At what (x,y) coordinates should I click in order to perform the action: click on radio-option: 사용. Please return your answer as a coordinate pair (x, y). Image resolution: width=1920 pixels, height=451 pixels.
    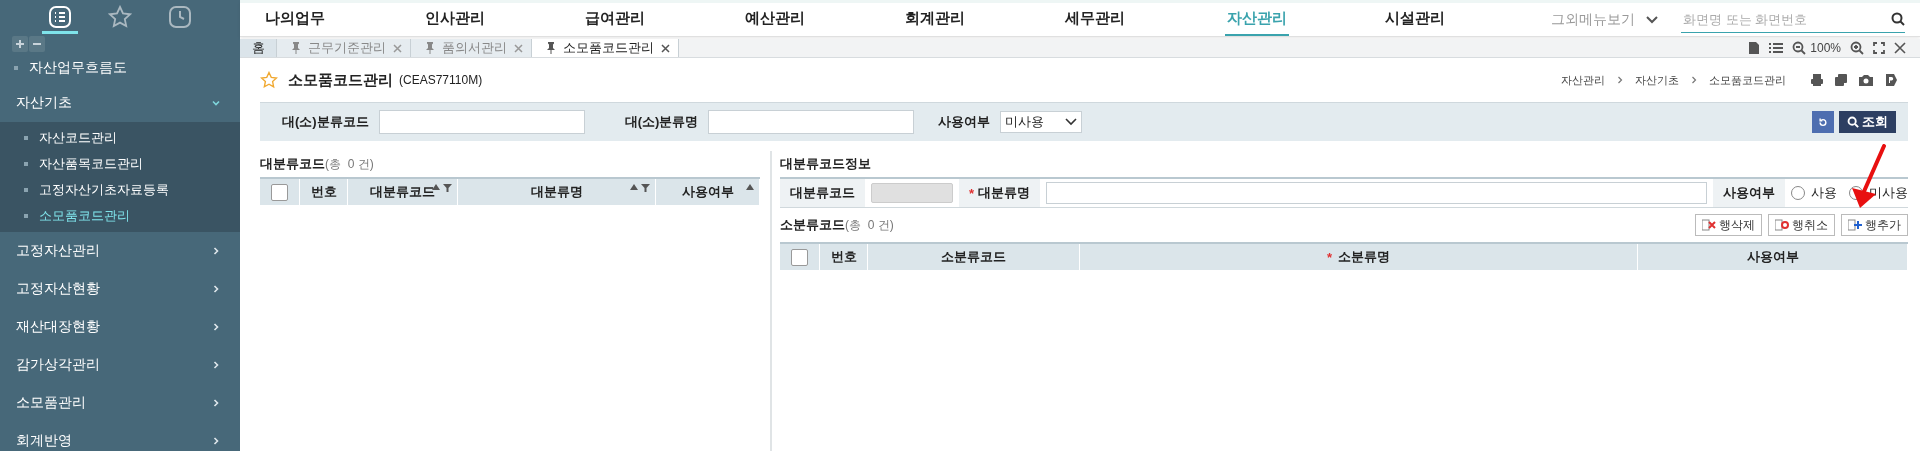
    Looking at the image, I should click on (1814, 193).